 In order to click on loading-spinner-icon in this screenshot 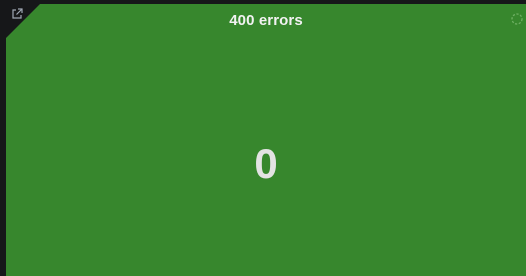, I will do `click(517, 19)`.